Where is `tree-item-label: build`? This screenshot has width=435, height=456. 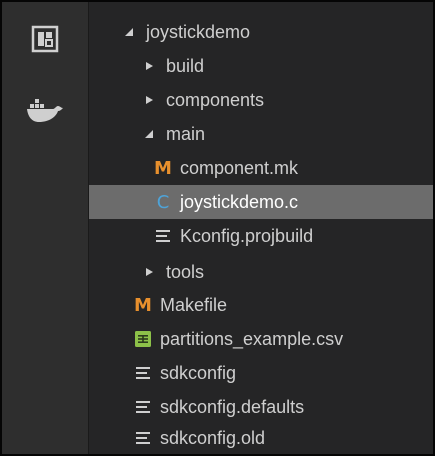 tree-item-label: build is located at coordinates (185, 65).